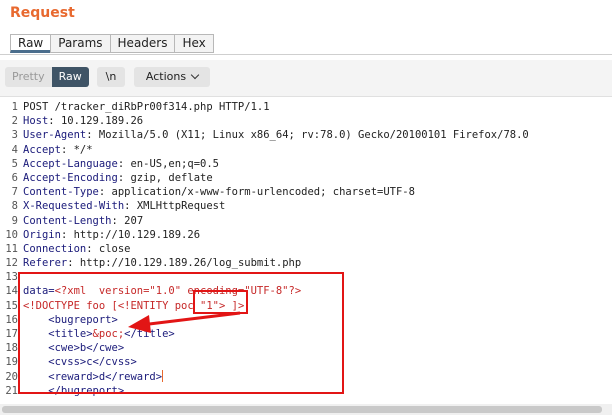 The width and height of the screenshot is (612, 415). Describe the element at coordinates (171, 177) in the screenshot. I see `header-value: gzip, deflate` at that location.